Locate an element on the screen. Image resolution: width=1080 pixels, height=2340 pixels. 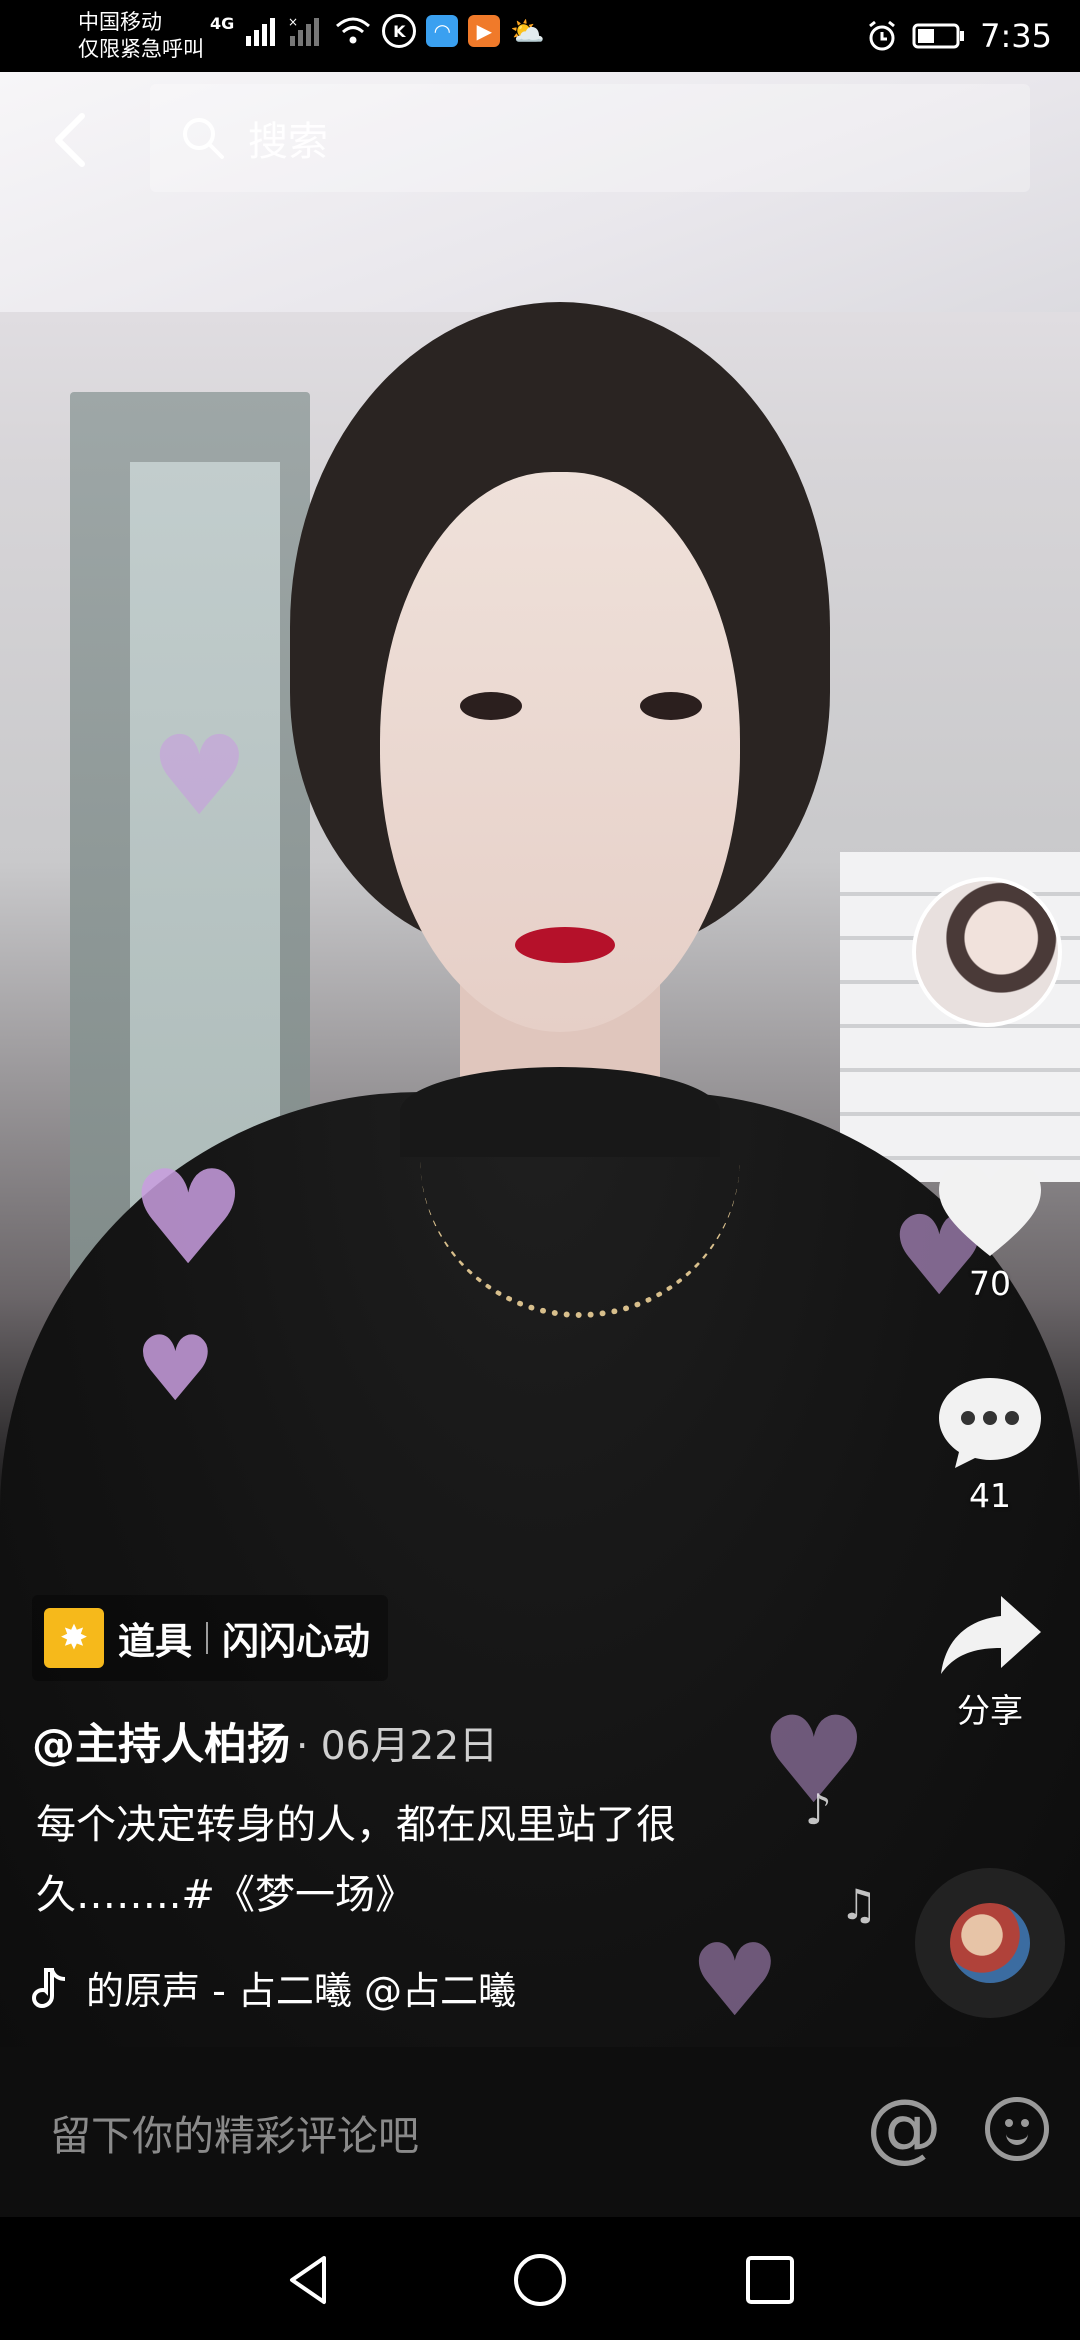
nav-back-icon is located at coordinates (310, 2280).